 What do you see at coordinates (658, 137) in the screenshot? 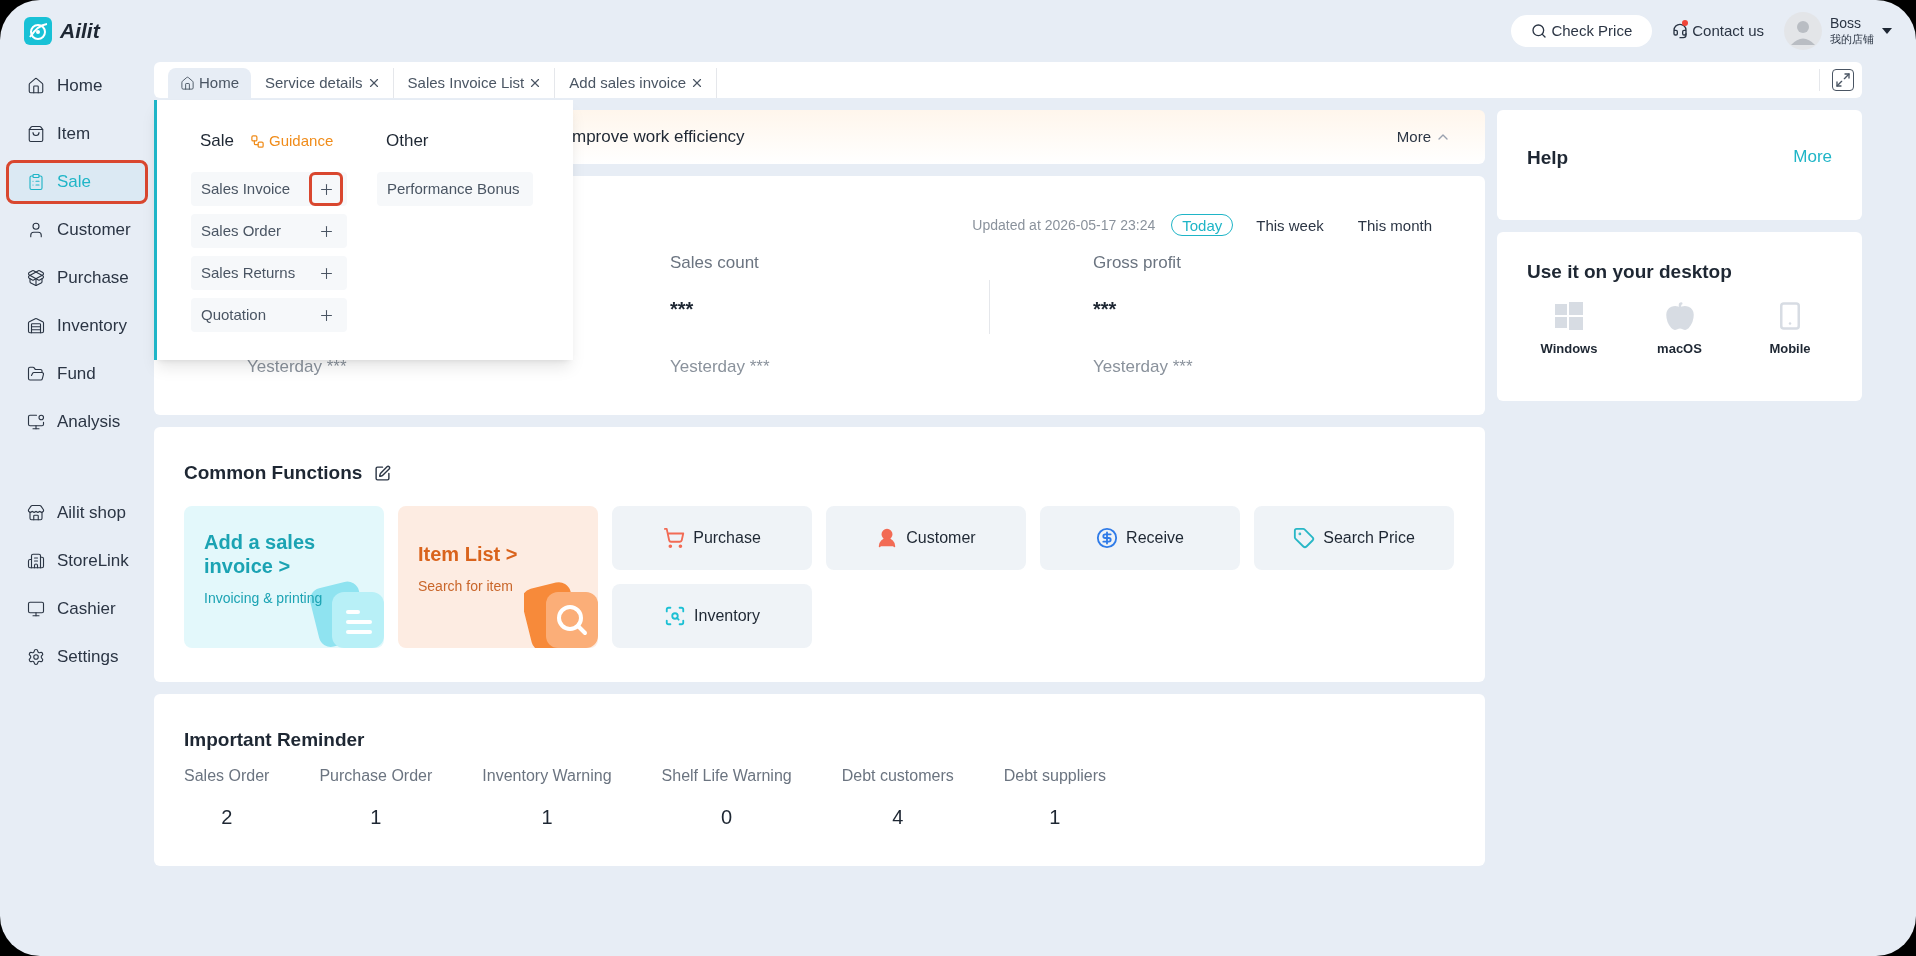
I see `banner-text: mprove work efficiency` at bounding box center [658, 137].